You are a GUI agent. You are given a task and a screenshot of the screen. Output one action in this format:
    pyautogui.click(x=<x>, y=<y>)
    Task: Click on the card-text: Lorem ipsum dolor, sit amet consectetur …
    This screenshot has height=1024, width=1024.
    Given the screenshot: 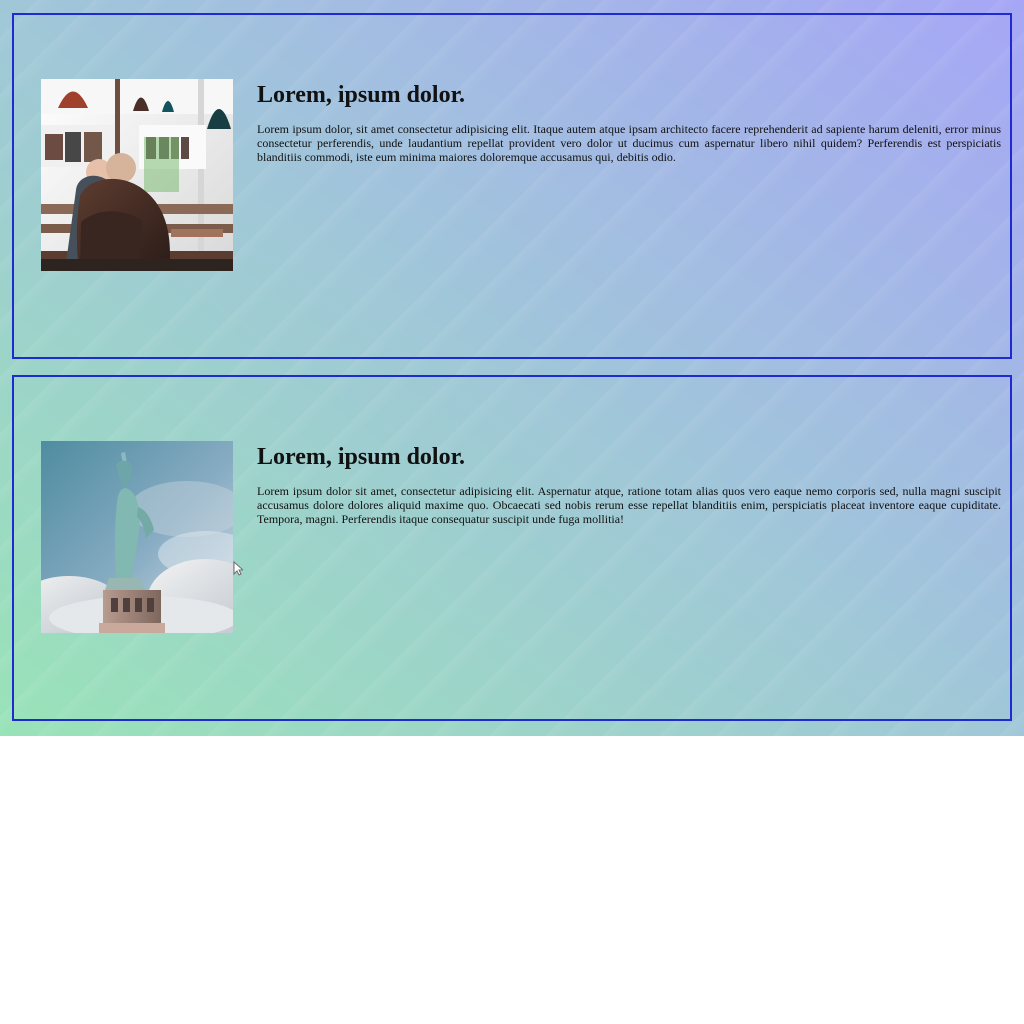 What is the action you would take?
    pyautogui.click(x=629, y=143)
    